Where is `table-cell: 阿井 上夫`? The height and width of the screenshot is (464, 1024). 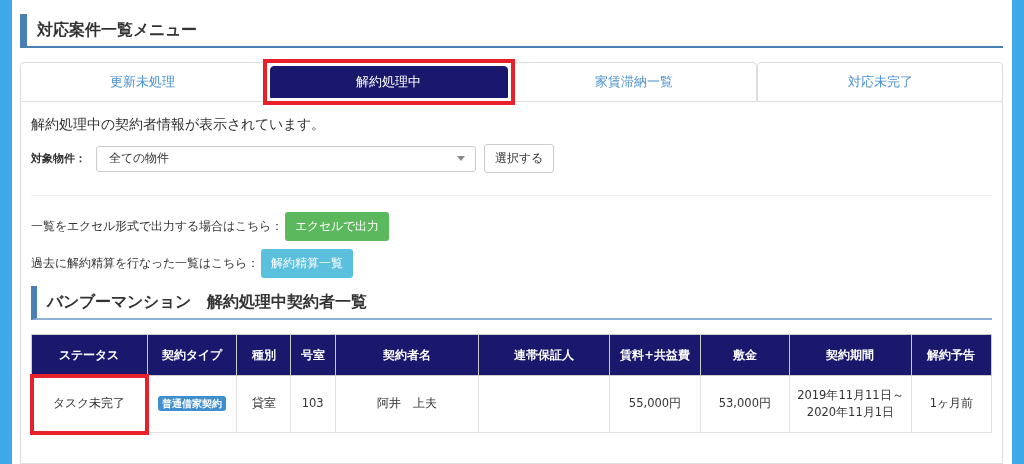 table-cell: 阿井 上夫 is located at coordinates (407, 404).